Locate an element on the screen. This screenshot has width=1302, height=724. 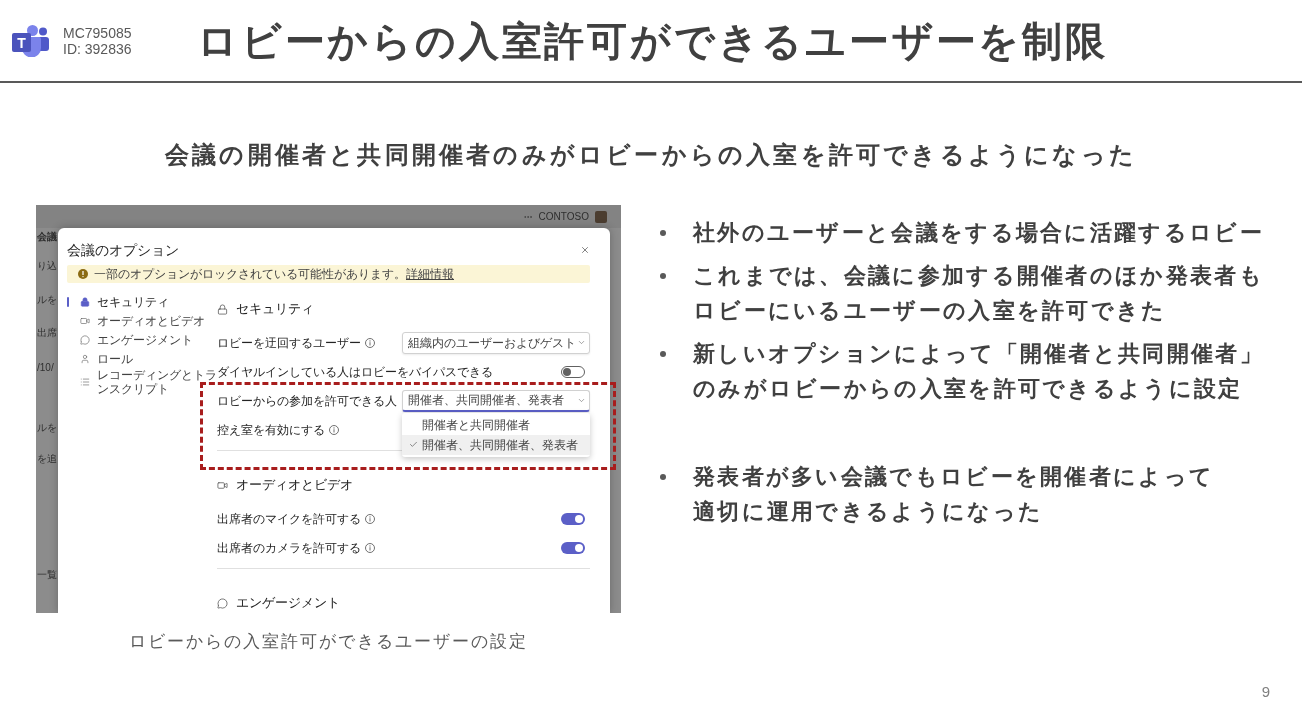
setting-label: ロビーからの参加を許可できる人 is located at coordinates (307, 400).